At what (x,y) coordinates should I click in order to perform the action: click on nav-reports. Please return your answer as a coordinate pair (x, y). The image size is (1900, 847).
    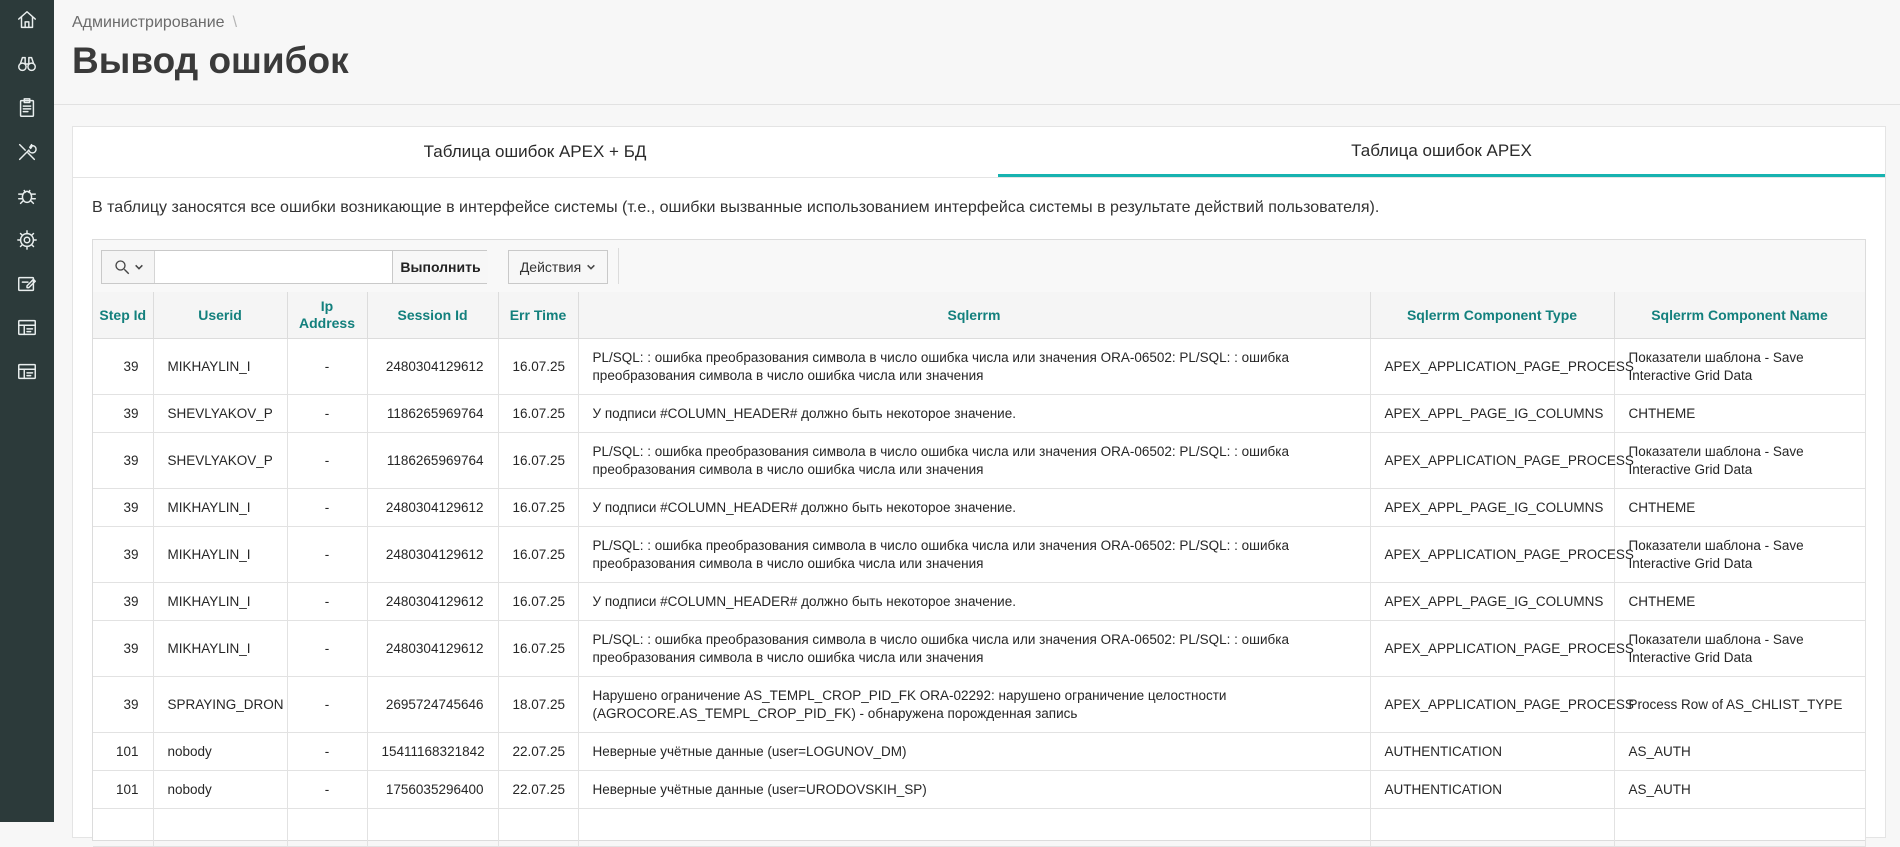
    Looking at the image, I should click on (27, 328).